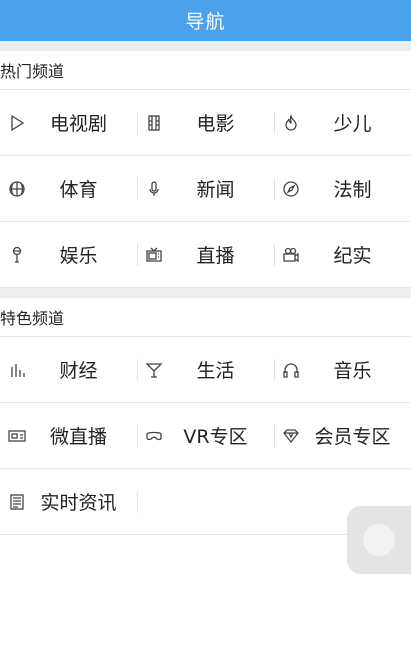 The height and width of the screenshot is (650, 411). What do you see at coordinates (17, 255) in the screenshot?
I see `mic-stand-icon` at bounding box center [17, 255].